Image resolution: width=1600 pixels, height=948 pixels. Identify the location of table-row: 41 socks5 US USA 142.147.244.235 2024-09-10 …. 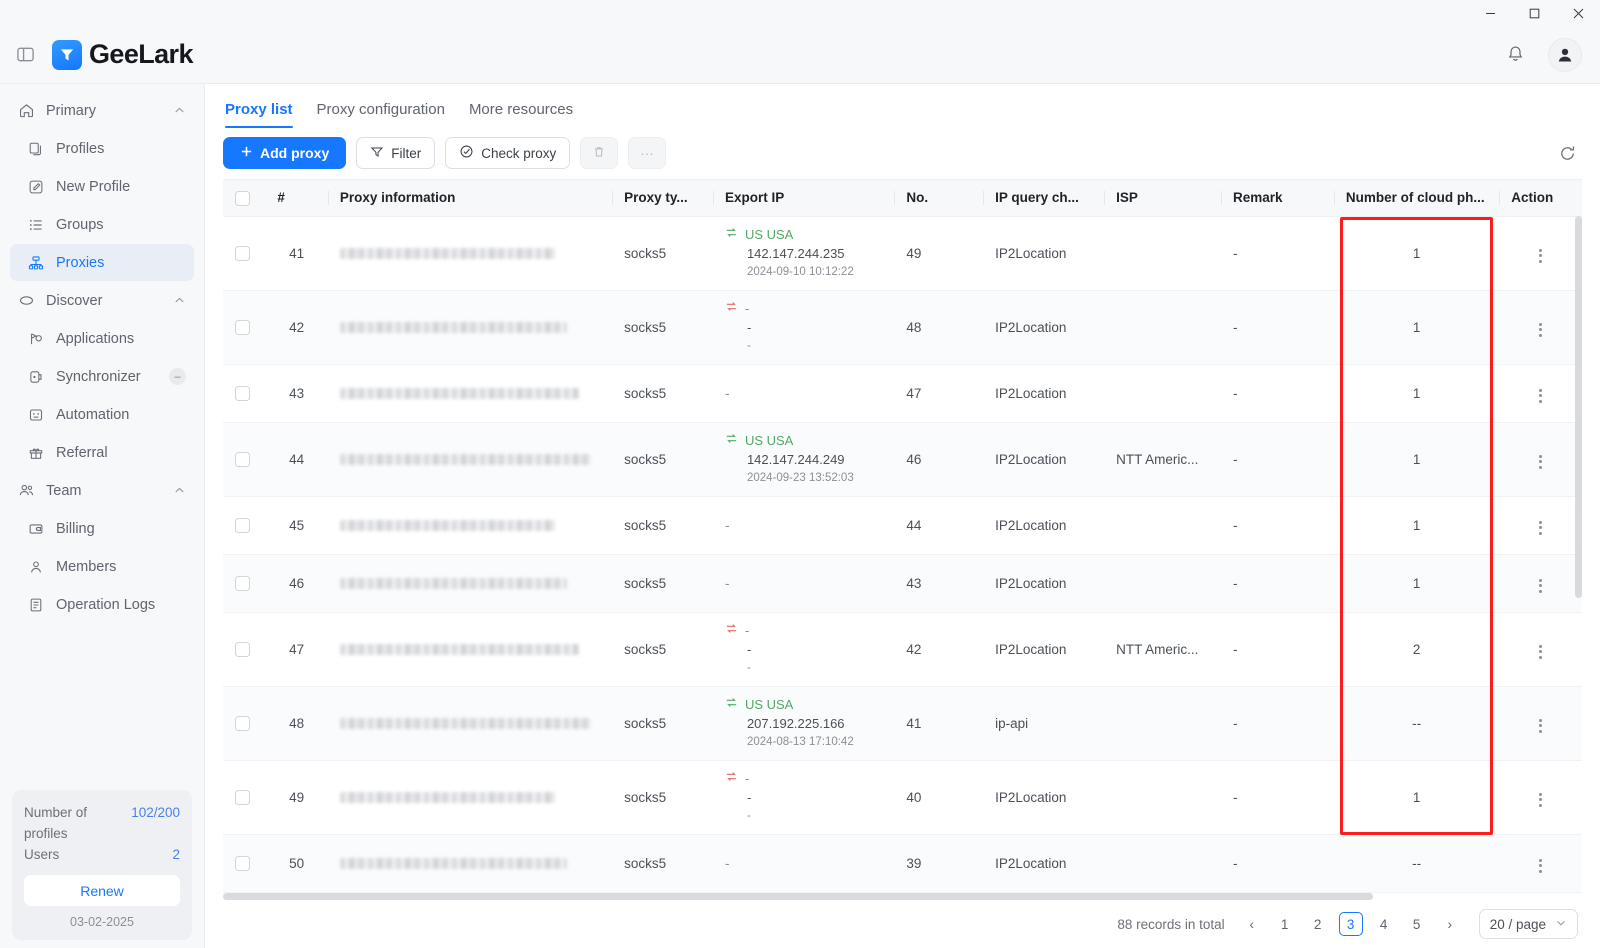
(902, 253).